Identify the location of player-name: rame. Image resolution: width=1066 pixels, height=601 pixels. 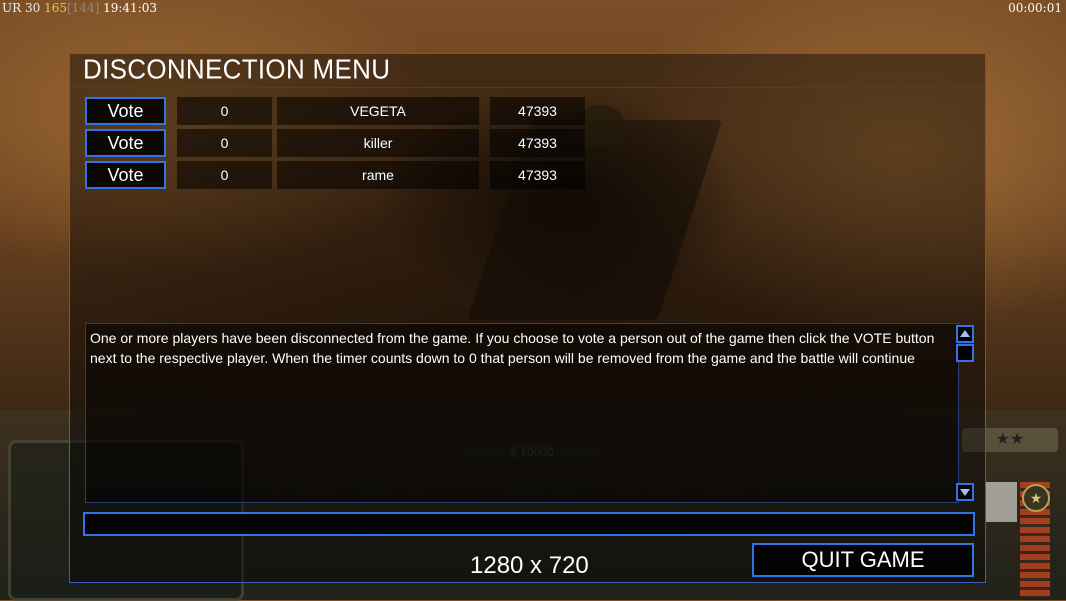
(378, 175).